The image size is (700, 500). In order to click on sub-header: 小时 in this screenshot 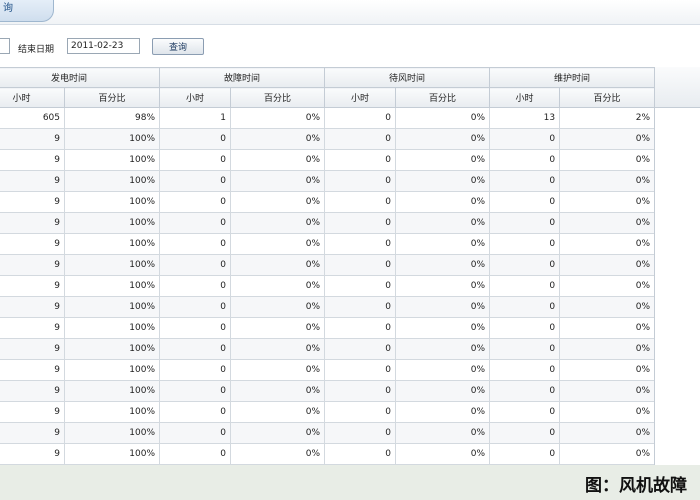, I will do `click(195, 97)`.